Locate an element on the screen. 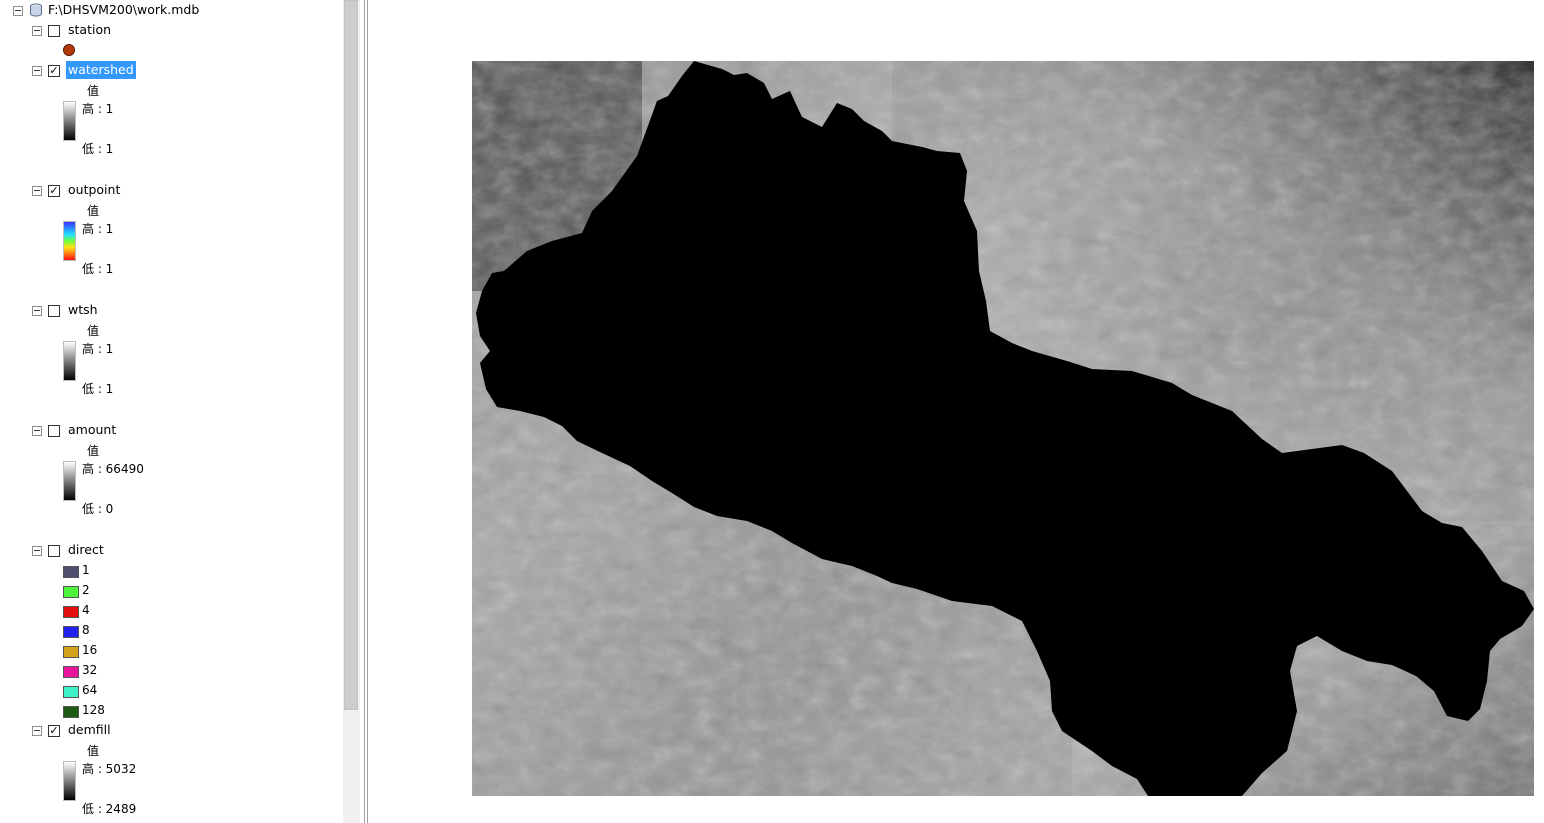 The image size is (1544, 823). layer-name-demfill: demfill is located at coordinates (89, 730).